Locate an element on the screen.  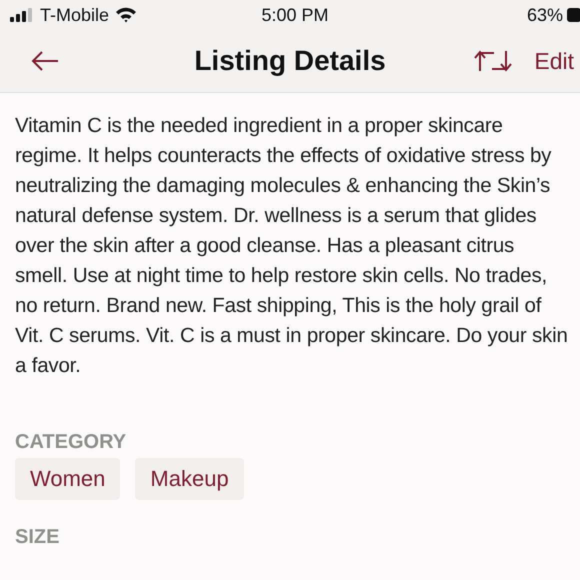
carrier-name: T-Mobile is located at coordinates (75, 15).